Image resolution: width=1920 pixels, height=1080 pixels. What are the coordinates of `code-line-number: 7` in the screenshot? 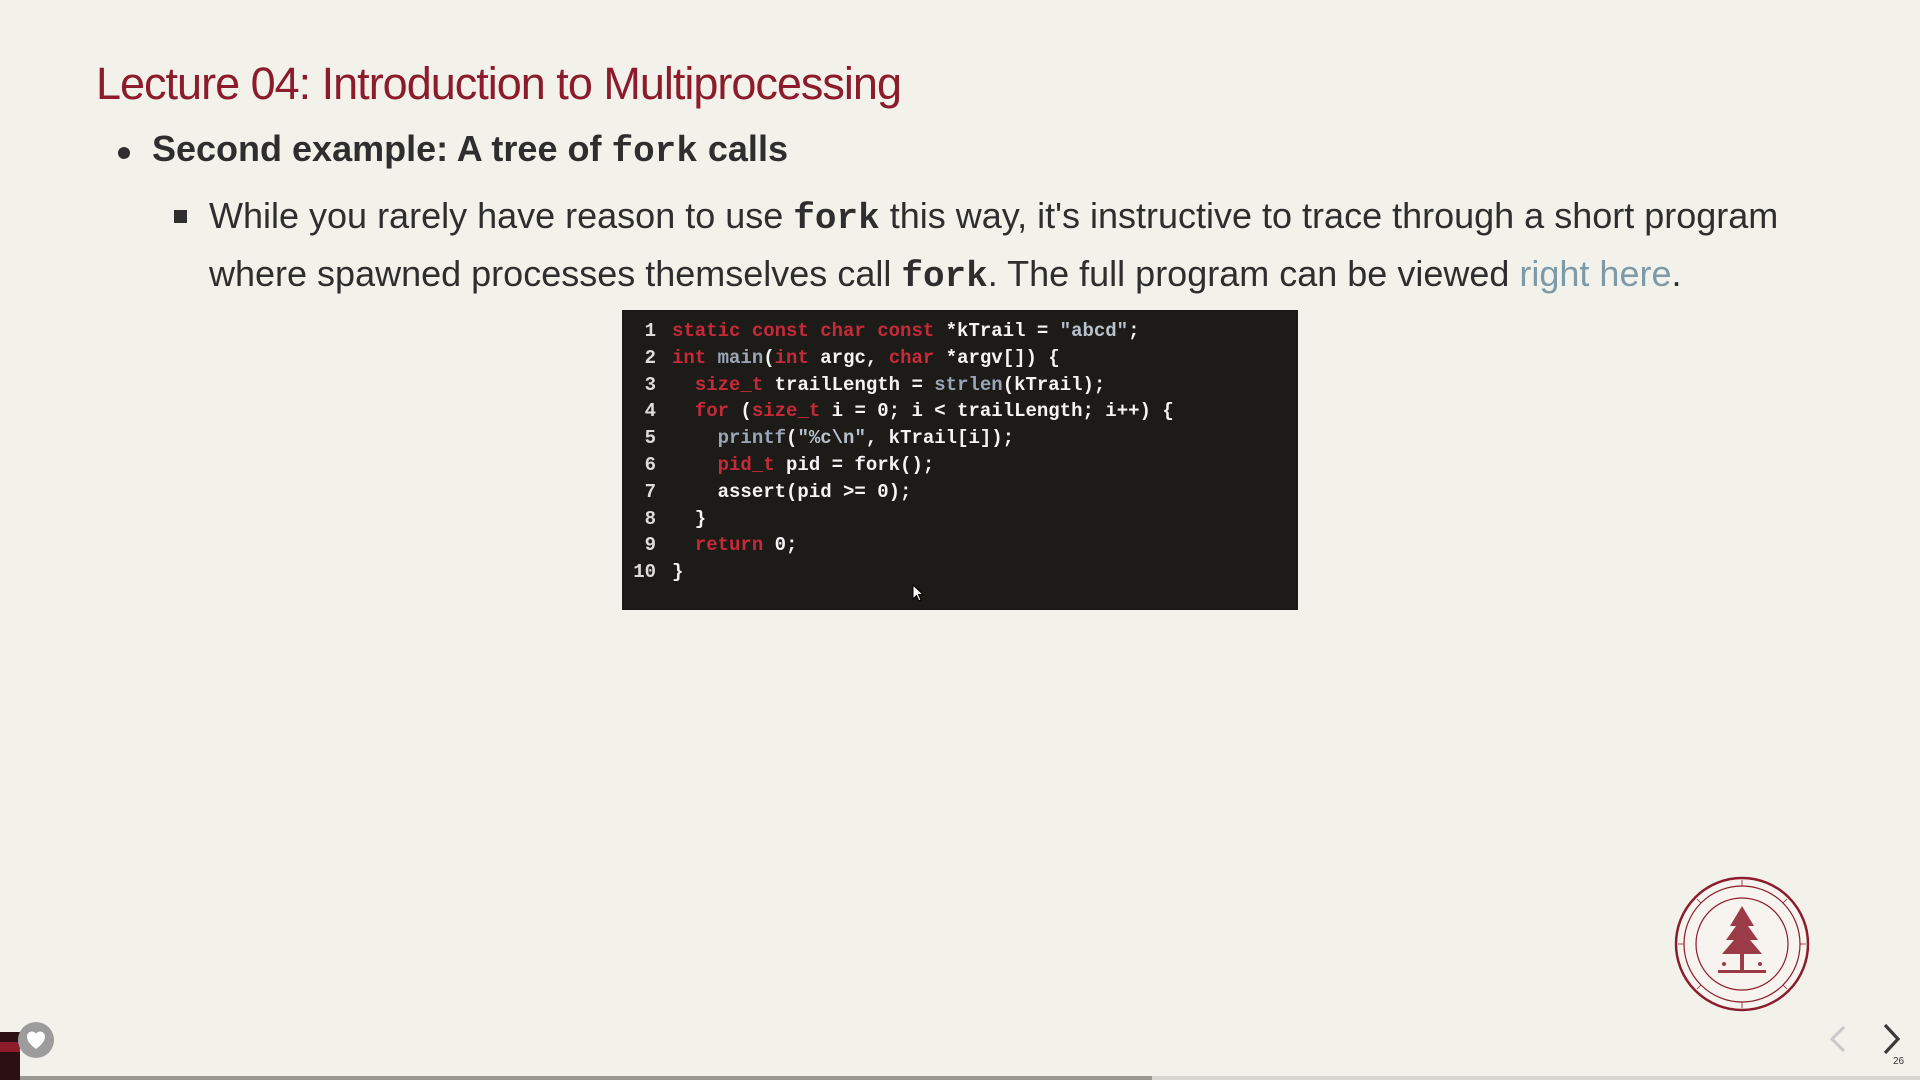 It's located at (650, 491).